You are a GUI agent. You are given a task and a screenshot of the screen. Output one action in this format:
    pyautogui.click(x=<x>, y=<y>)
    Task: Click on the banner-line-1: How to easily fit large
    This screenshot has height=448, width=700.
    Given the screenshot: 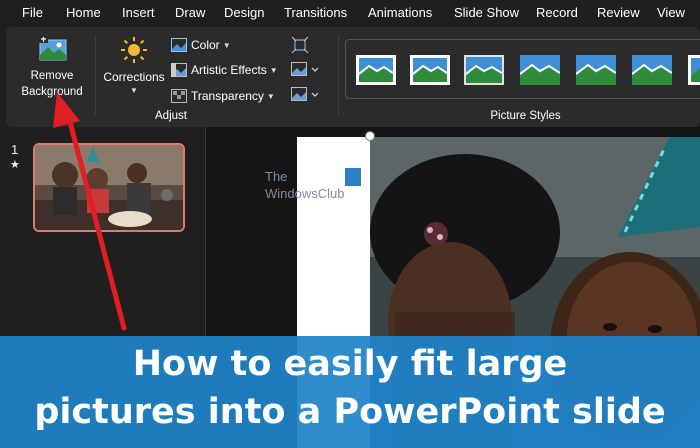 What is the action you would take?
    pyautogui.click(x=350, y=364)
    